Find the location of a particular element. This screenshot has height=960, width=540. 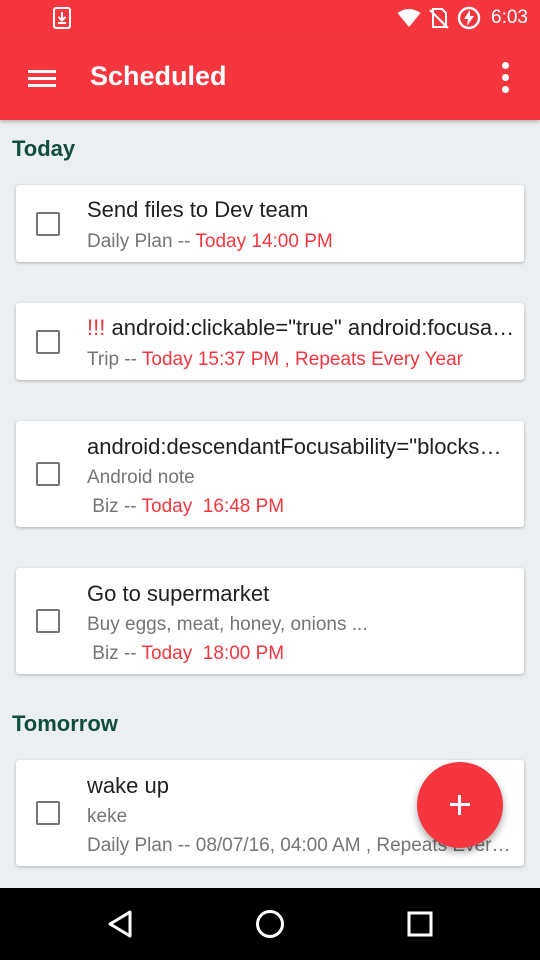

page-title: Scheduled is located at coordinates (158, 76).